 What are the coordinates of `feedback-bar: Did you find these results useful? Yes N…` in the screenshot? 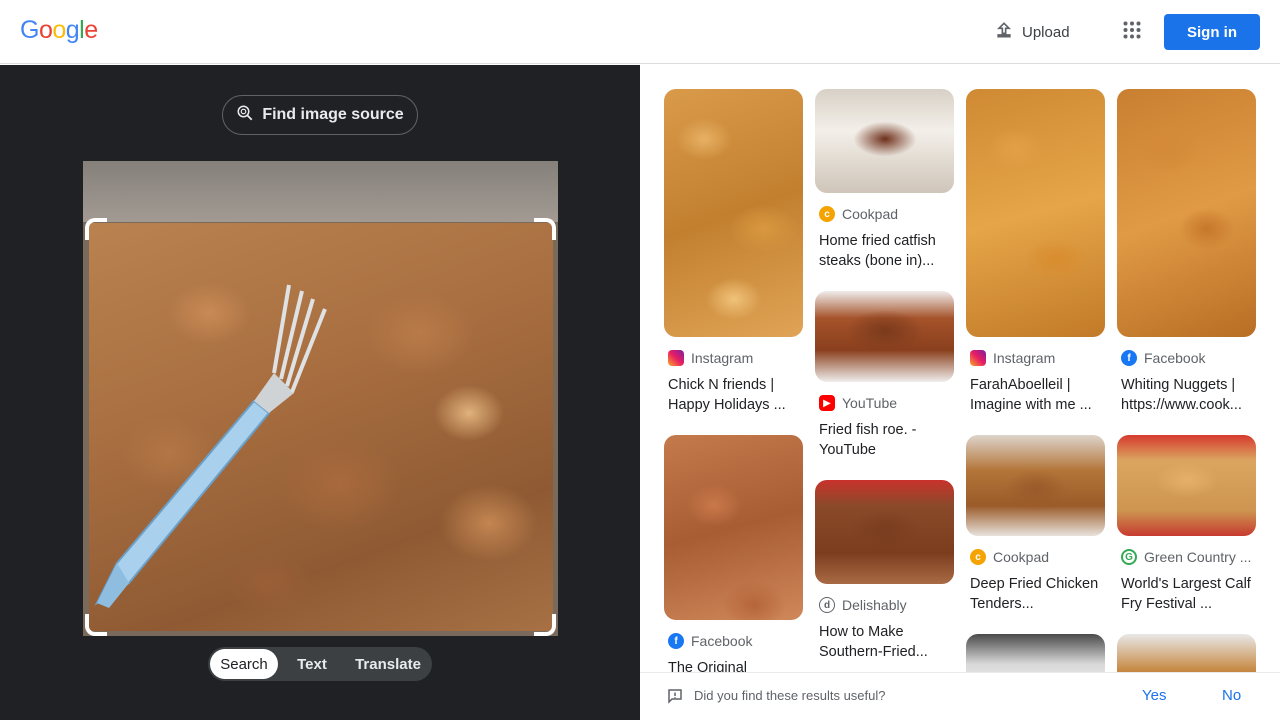 It's located at (960, 696).